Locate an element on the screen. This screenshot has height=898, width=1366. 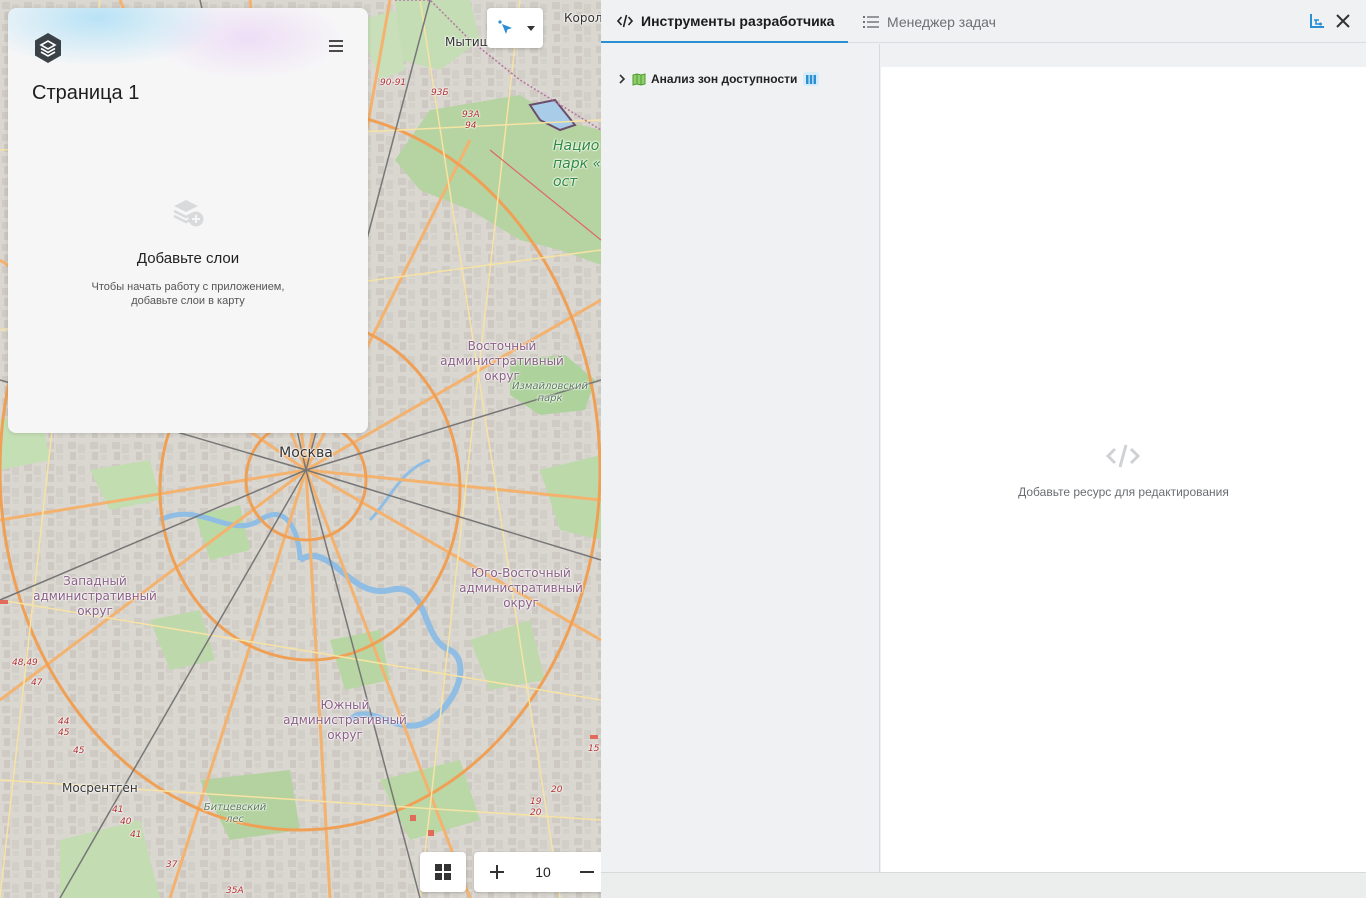
app-logo-icon is located at coordinates (48, 48).